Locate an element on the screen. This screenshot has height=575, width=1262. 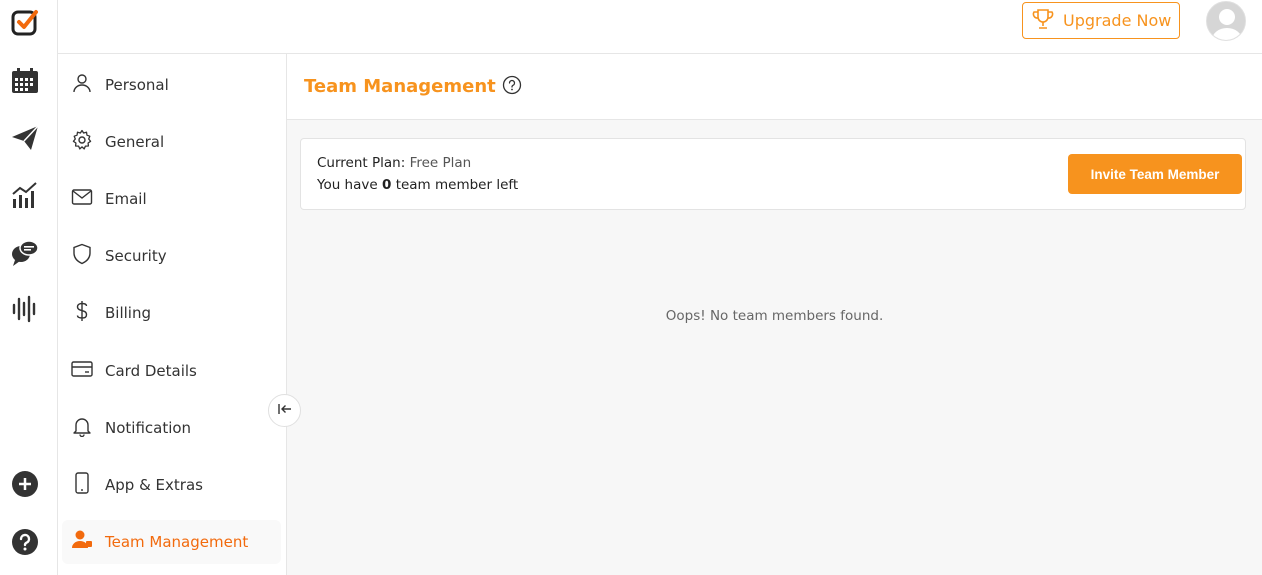
sidebar-item-personal: Personal is located at coordinates (171, 85).